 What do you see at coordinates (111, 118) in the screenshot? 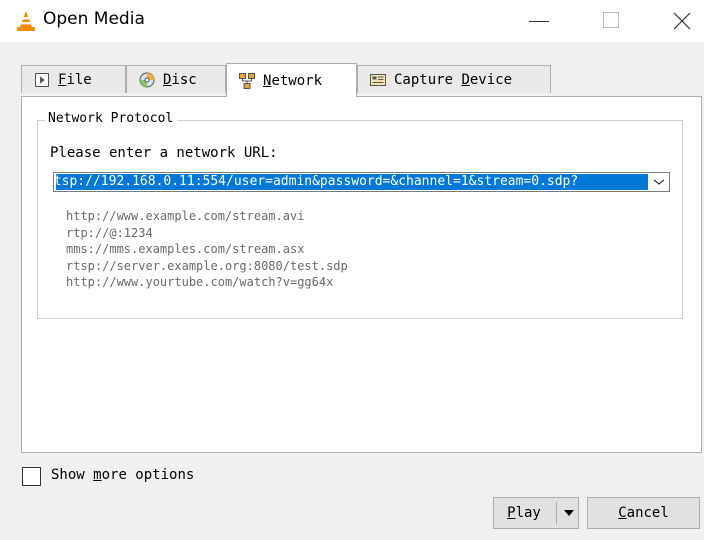
I see `group-title: Network Protocol` at bounding box center [111, 118].